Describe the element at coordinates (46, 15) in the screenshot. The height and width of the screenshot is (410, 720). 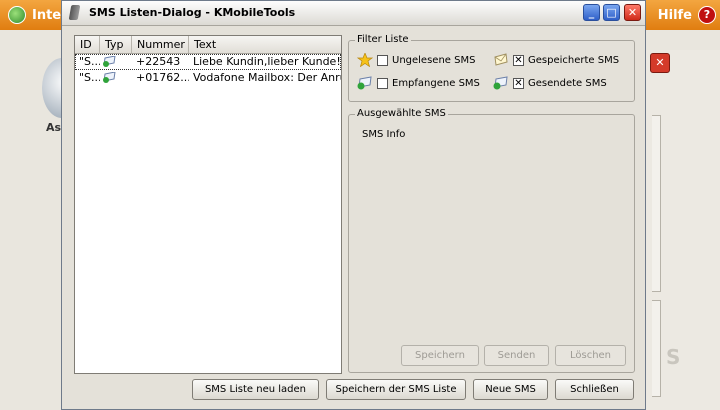
I see `background-menu-label: Inte` at that location.